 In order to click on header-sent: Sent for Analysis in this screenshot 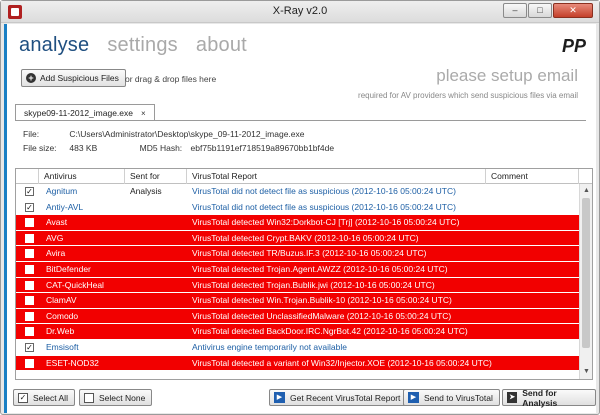, I will do `click(156, 182)`.